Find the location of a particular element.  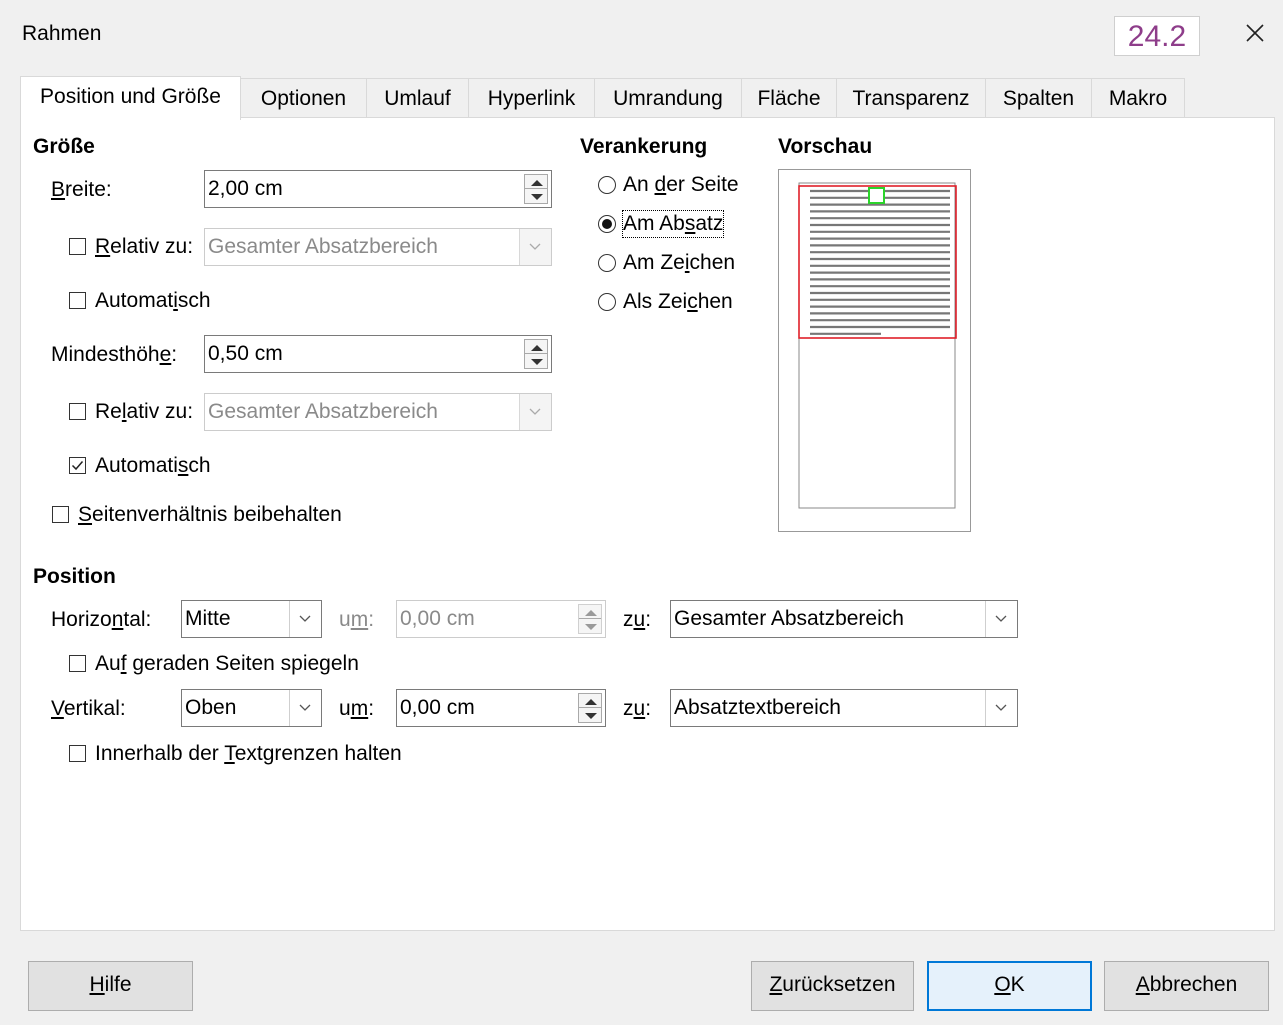

spiegeln-label: Auf geraden Seiten spiegeln is located at coordinates (227, 663).